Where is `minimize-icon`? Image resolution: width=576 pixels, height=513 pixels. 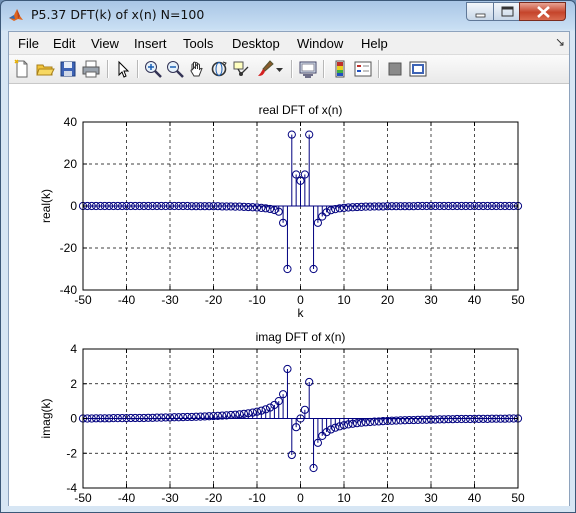
minimize-icon is located at coordinates (480, 15).